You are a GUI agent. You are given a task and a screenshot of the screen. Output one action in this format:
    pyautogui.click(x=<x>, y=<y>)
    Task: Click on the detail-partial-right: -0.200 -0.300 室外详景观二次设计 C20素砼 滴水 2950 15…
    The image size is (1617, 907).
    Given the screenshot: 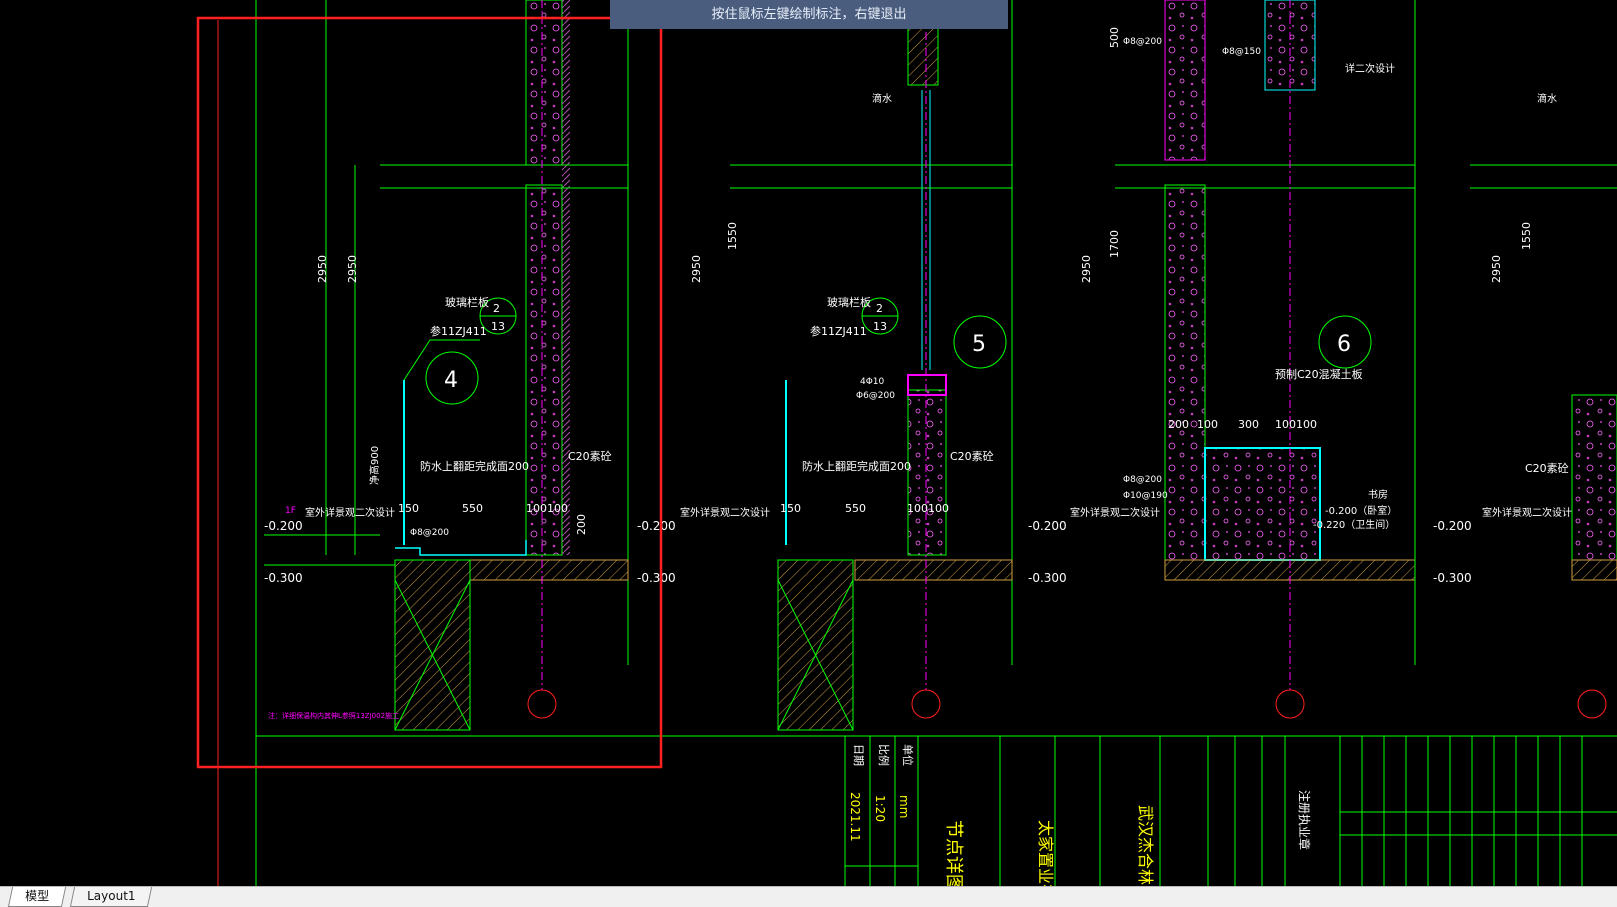 What is the action you would take?
    pyautogui.click(x=1525, y=405)
    